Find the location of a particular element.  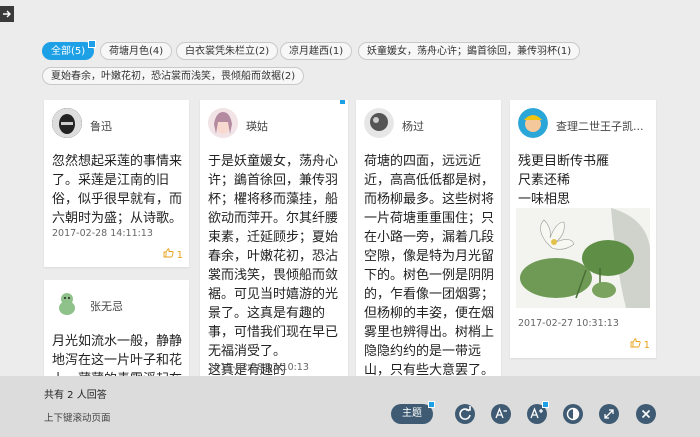

refresh-button is located at coordinates (465, 414).